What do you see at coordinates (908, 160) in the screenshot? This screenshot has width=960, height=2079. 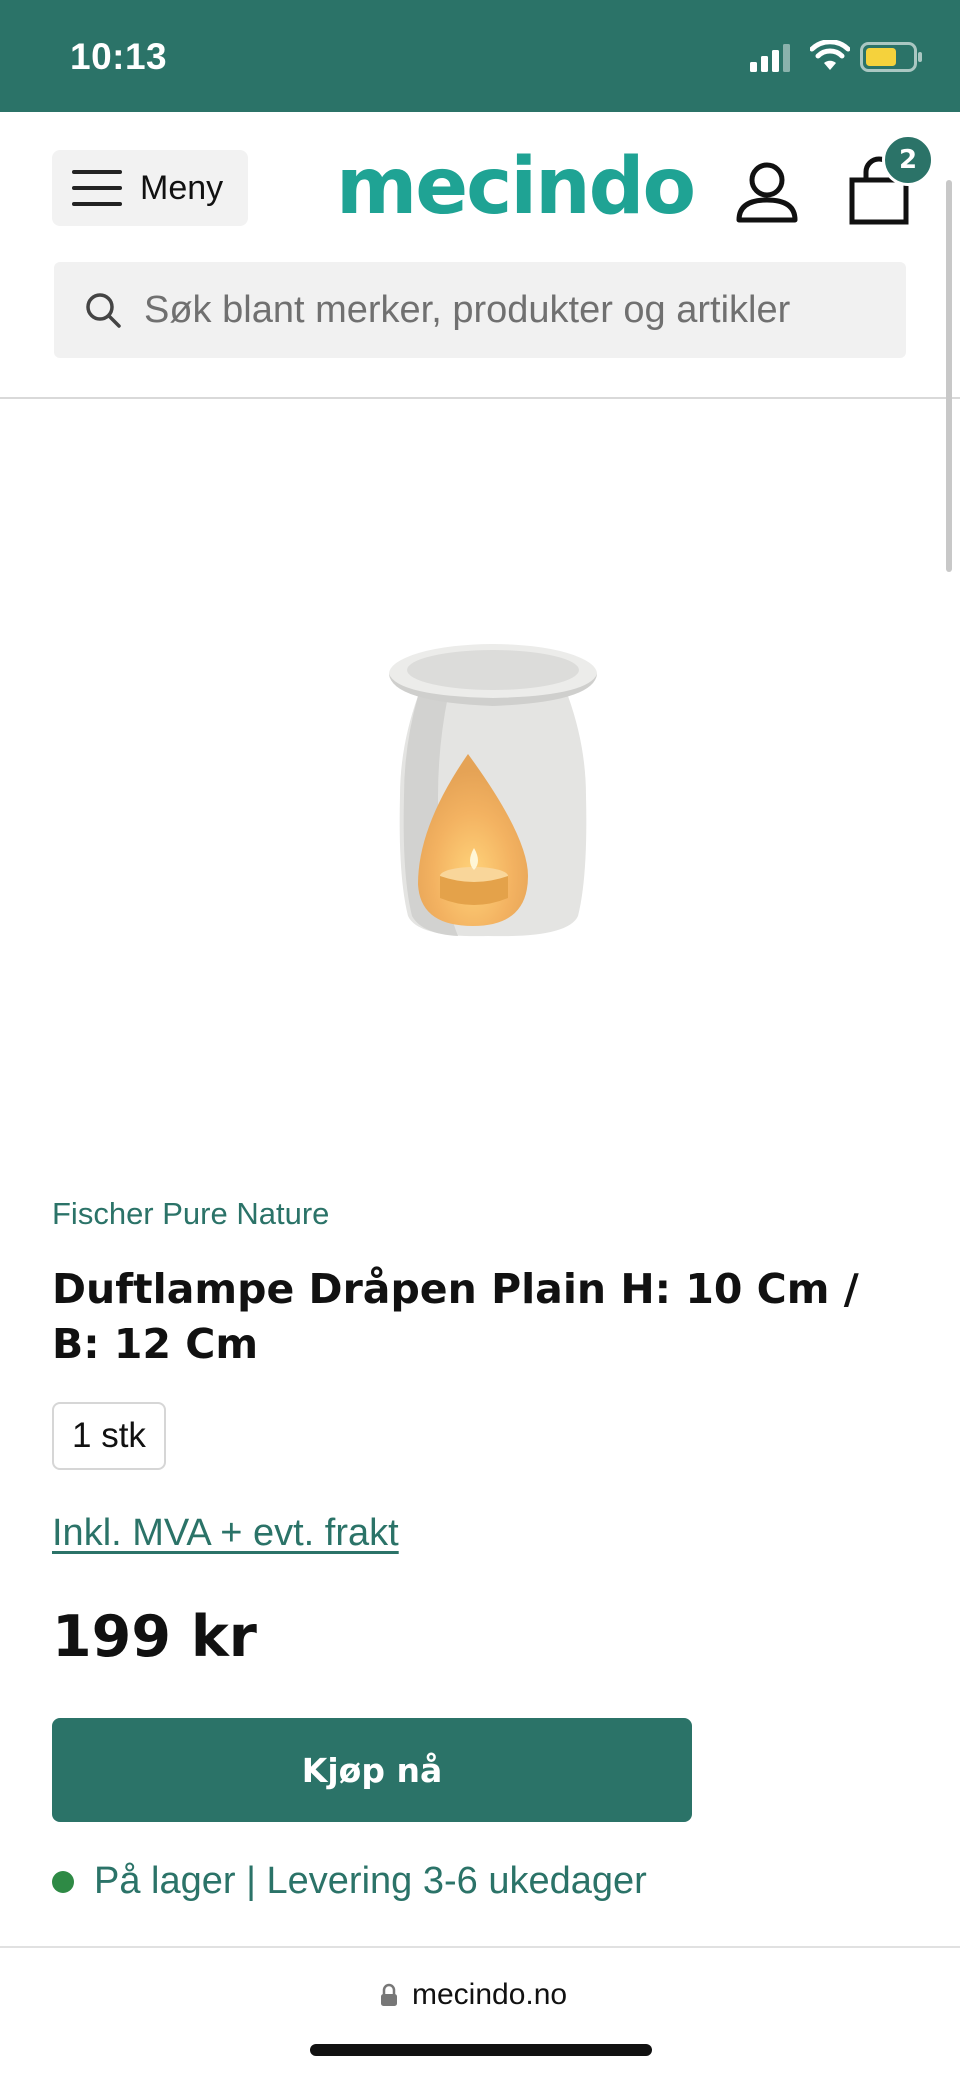 I see `cart-count-badge: 2` at bounding box center [908, 160].